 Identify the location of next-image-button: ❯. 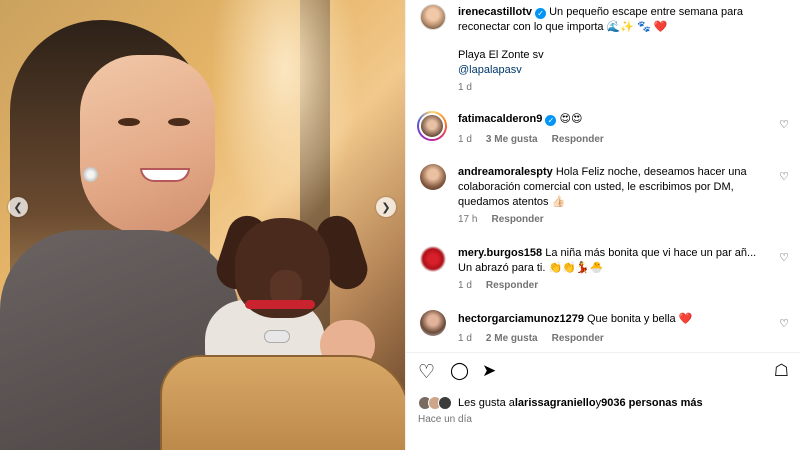
(386, 207).